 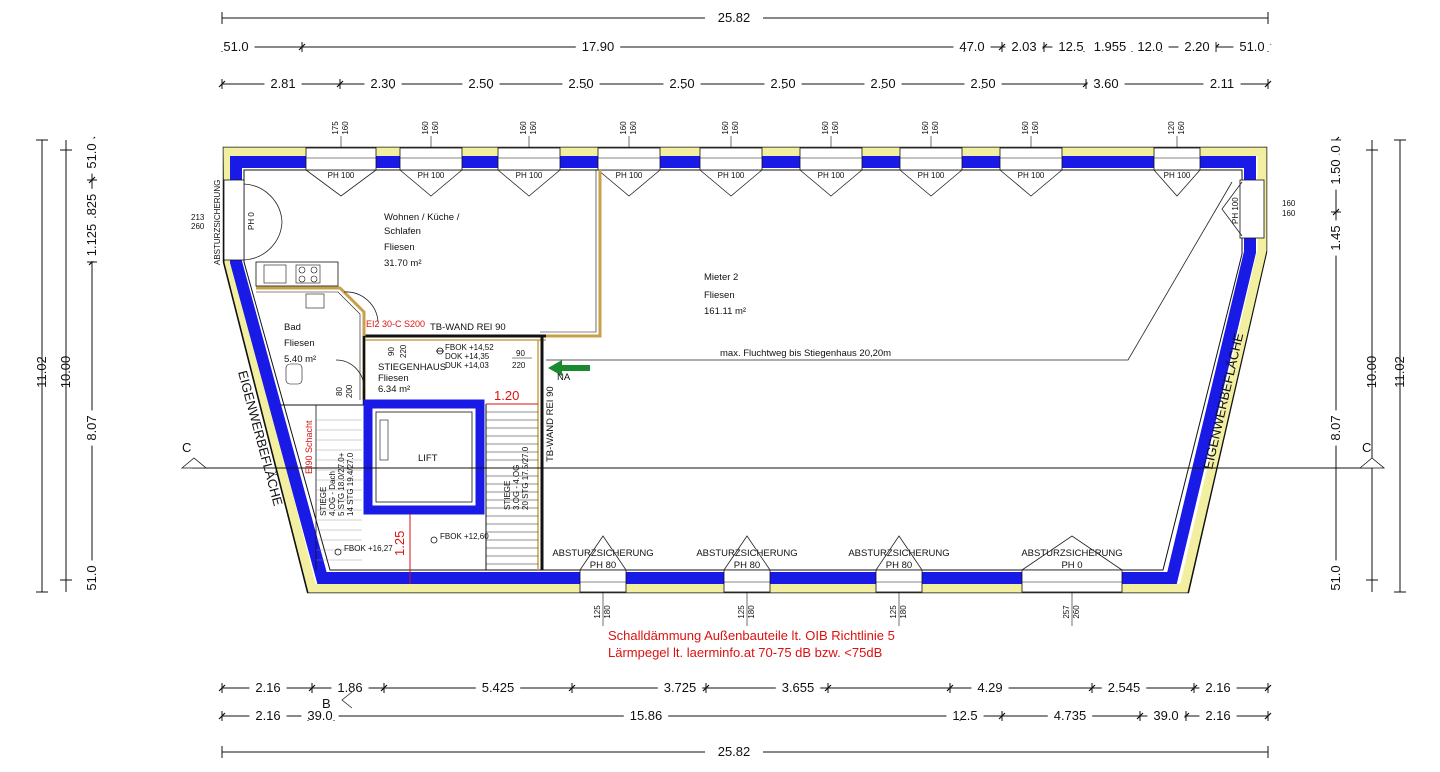 What do you see at coordinates (1066, 612) in the screenshot?
I see `bottom-window-dim-a-4: 257` at bounding box center [1066, 612].